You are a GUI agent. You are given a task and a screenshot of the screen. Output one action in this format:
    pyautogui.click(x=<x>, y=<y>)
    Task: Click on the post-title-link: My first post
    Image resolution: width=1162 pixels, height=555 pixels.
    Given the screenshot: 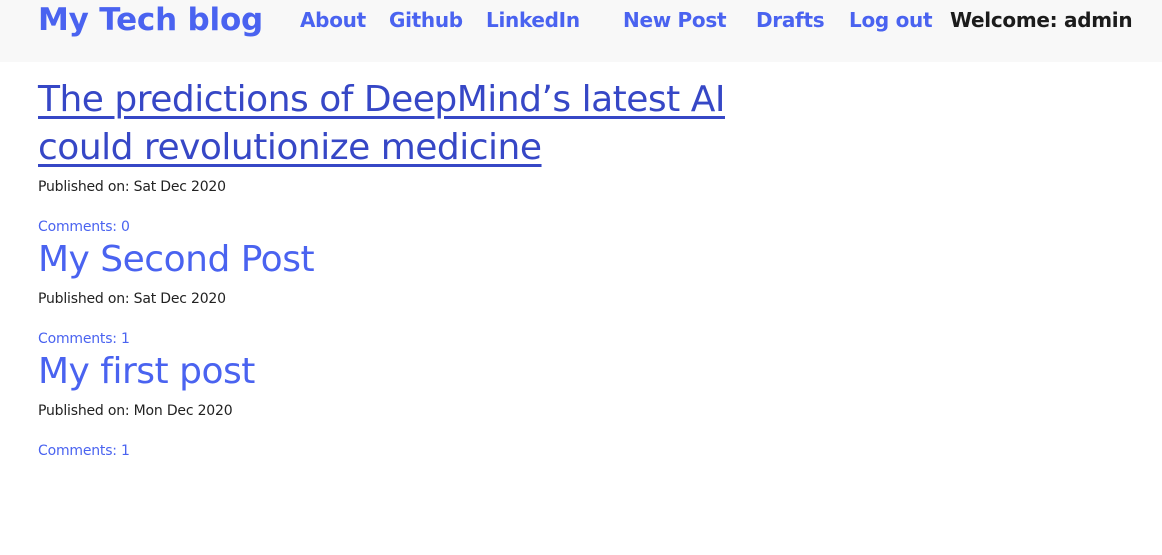 What is the action you would take?
    pyautogui.click(x=418, y=372)
    